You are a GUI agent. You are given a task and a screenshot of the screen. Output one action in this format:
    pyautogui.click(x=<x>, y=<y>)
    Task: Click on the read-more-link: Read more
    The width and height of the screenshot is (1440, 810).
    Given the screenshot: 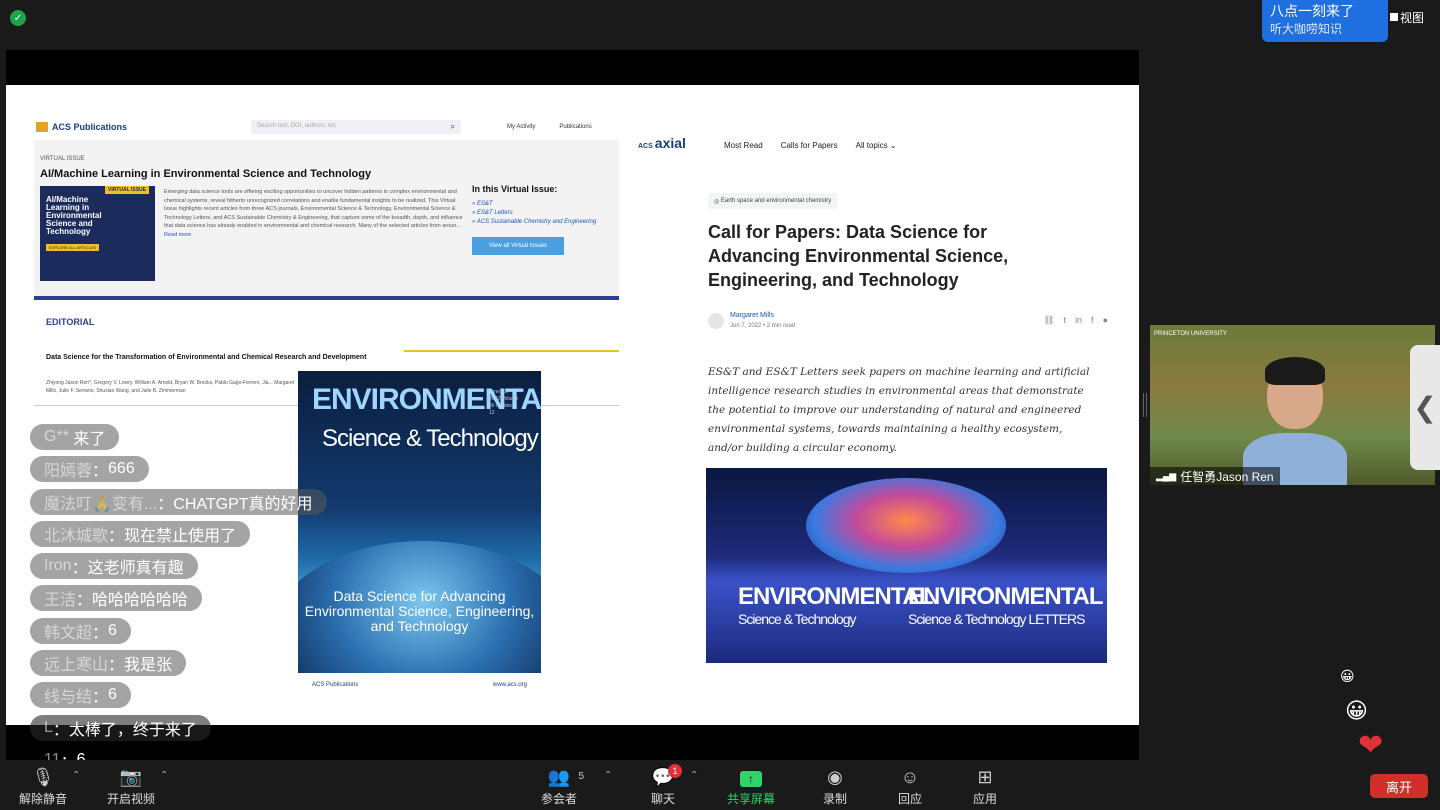 What is the action you would take?
    pyautogui.click(x=178, y=234)
    